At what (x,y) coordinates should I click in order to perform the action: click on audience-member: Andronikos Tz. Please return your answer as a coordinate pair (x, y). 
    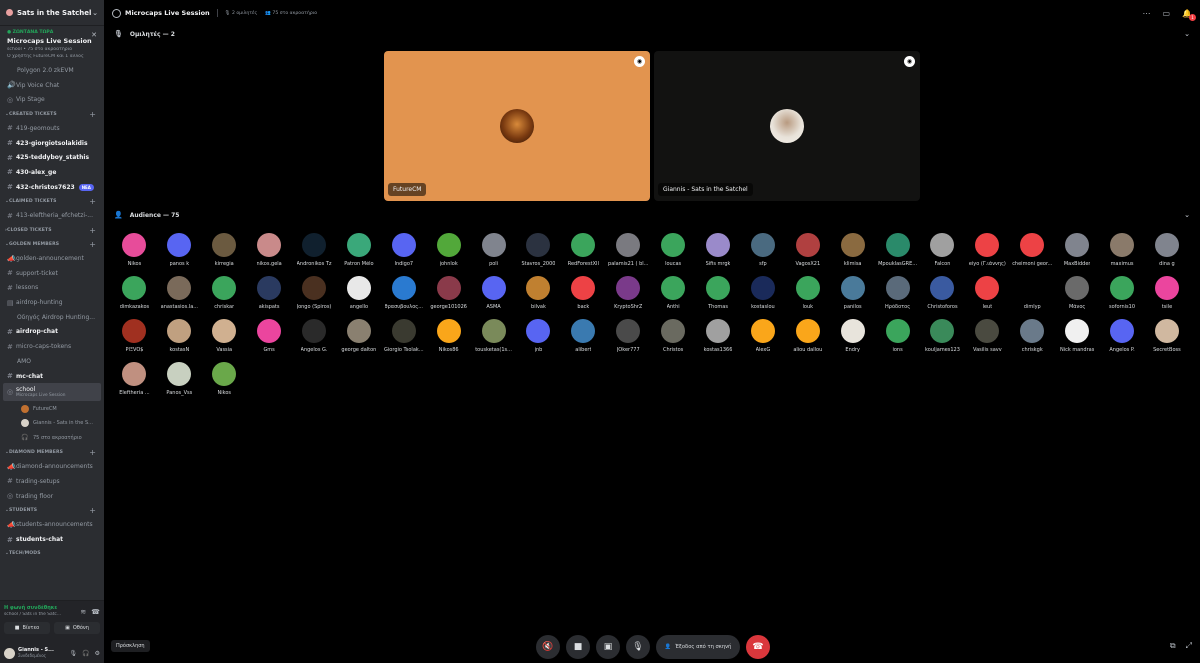
    Looking at the image, I should click on (314, 252).